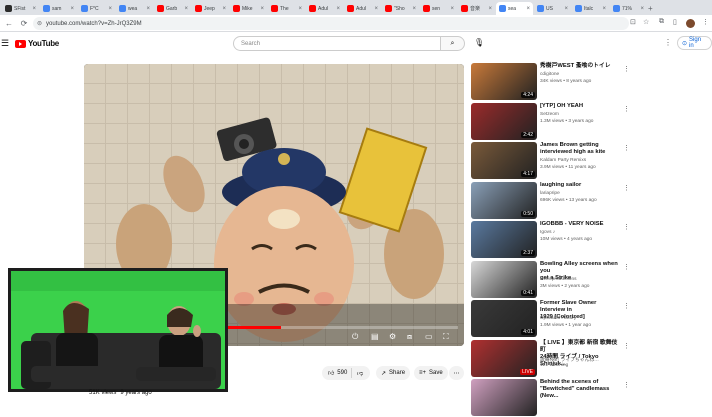  I want to click on browser-tab: Garb ×, so click(172, 8).